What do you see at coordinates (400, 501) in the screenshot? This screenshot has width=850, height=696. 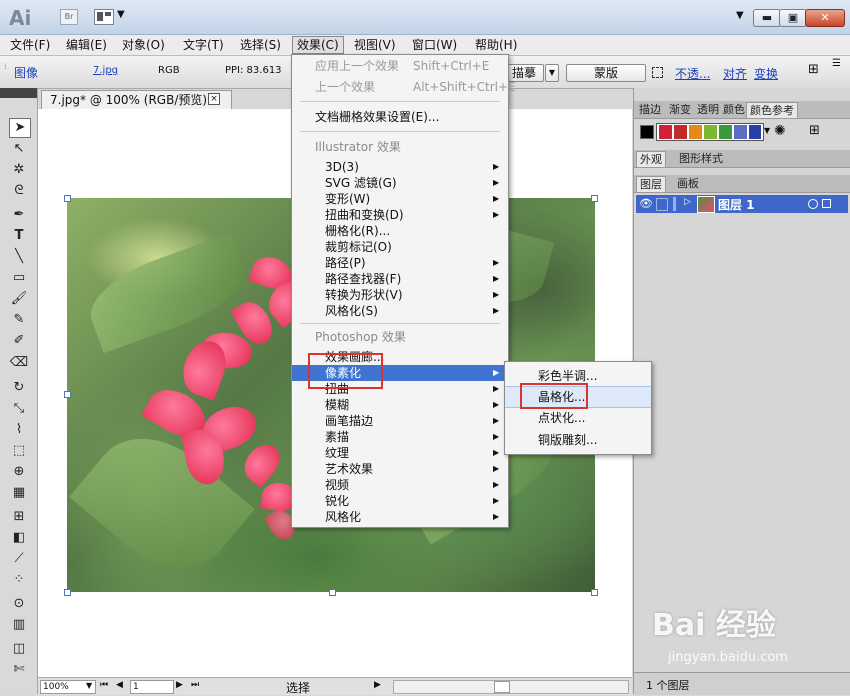 I see `menu-sharpen: 锐化 ▶` at bounding box center [400, 501].